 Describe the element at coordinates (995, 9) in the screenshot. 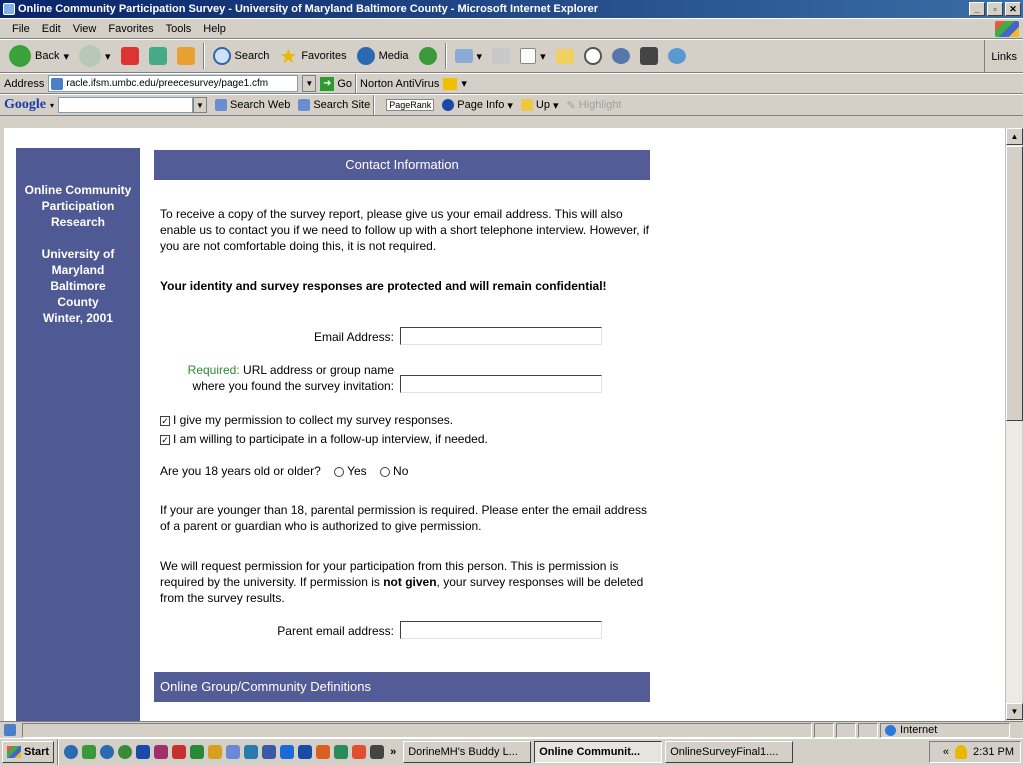

I see `maximize-button: ▫` at that location.